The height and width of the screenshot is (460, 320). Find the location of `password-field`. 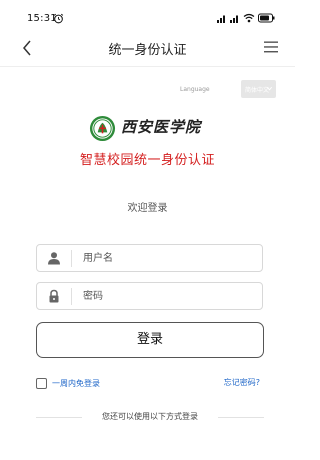

password-field is located at coordinates (149, 296).